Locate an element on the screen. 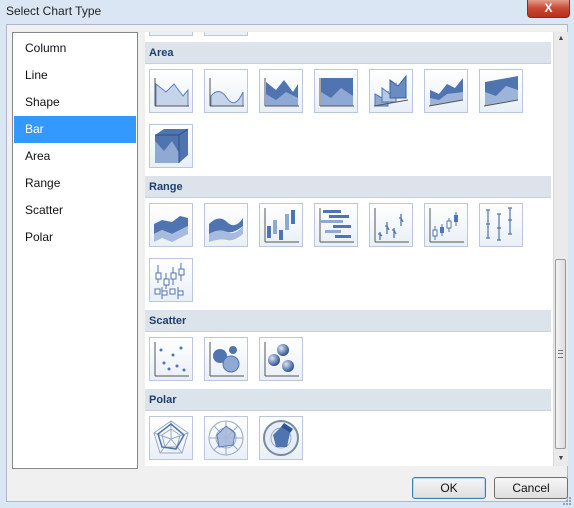 The width and height of the screenshot is (574, 508). scroll-thumb is located at coordinates (560, 354).